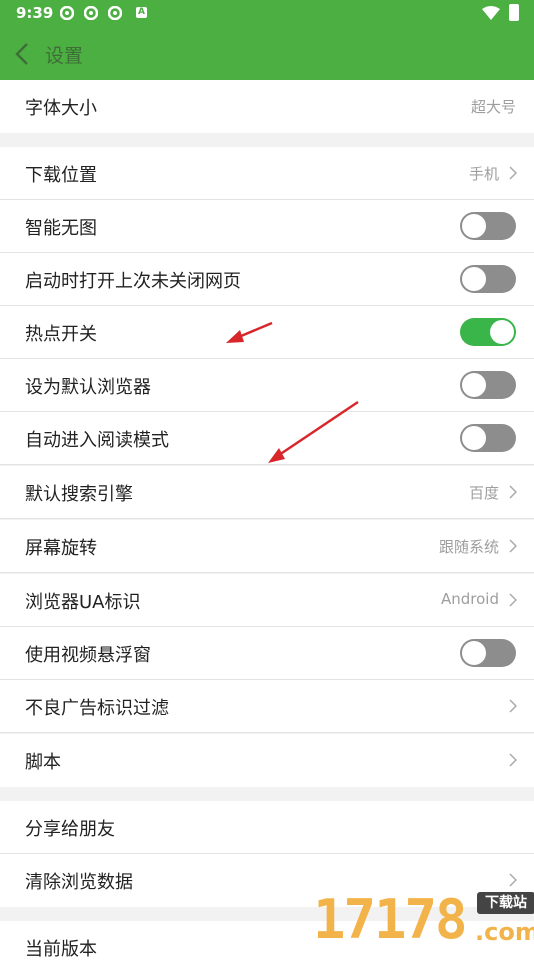 The image size is (534, 974). I want to click on row-label: 启动时打开上次未关闭网页, so click(133, 281).